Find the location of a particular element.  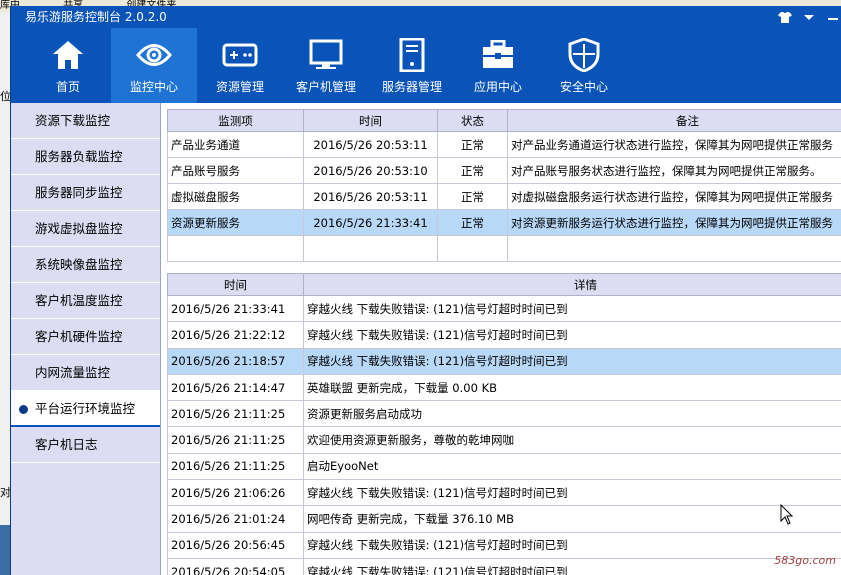

cell-note: 对虚拟磁盘服务运行状态进行监控，保障其为网吧提供正常服务 is located at coordinates (674, 196).